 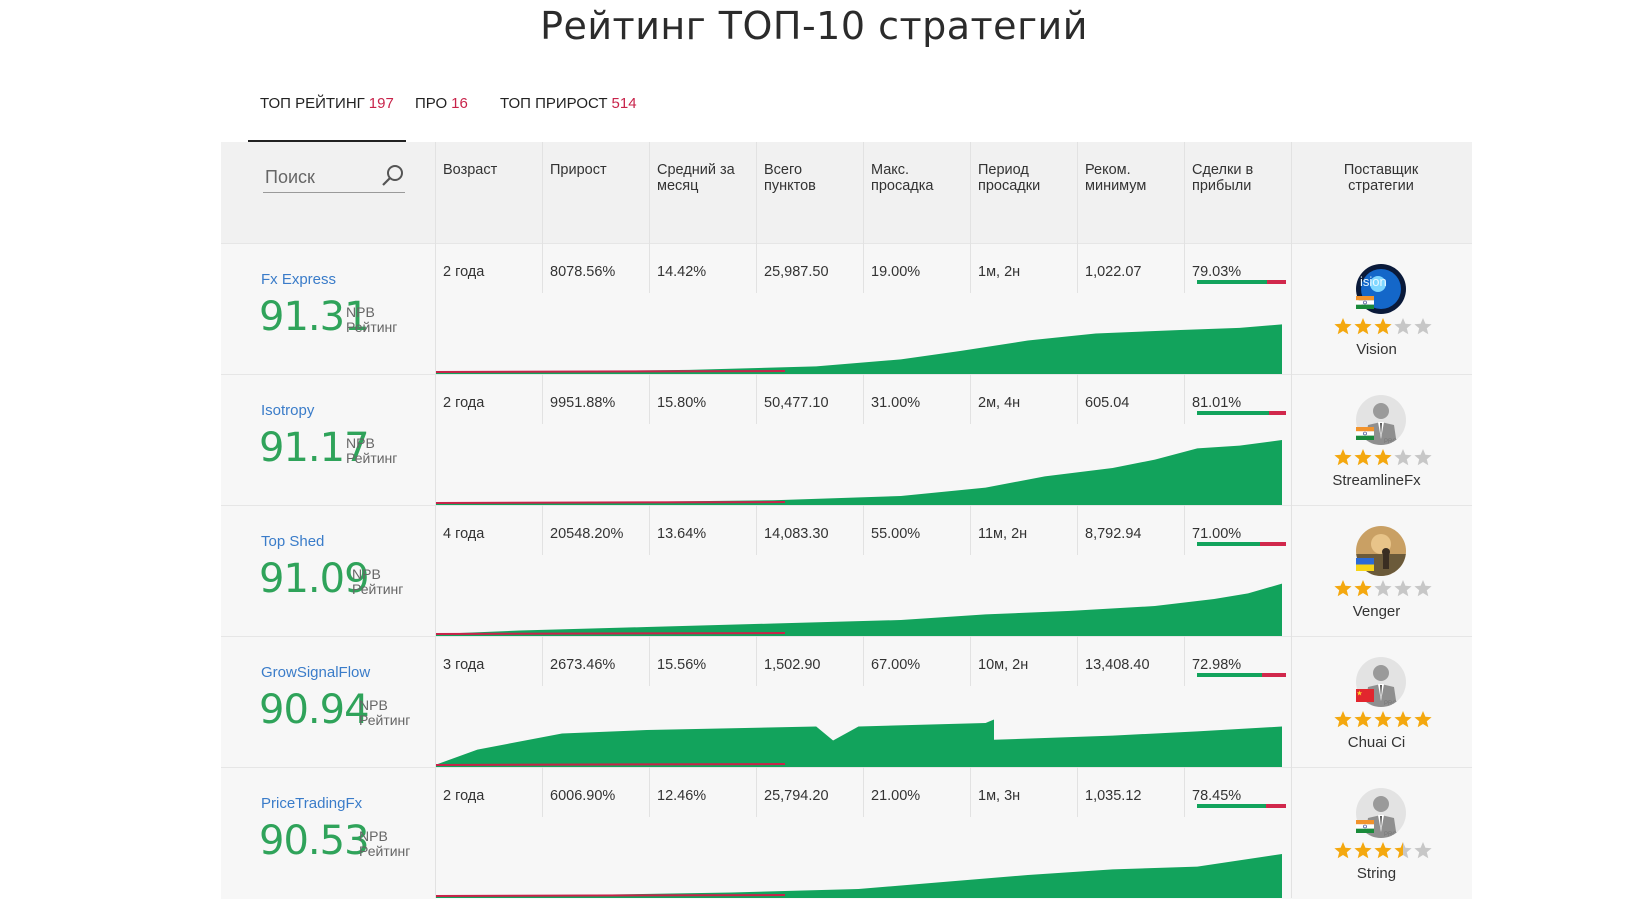 I want to click on cell-profit-trades: 79.03%, so click(x=1217, y=272).